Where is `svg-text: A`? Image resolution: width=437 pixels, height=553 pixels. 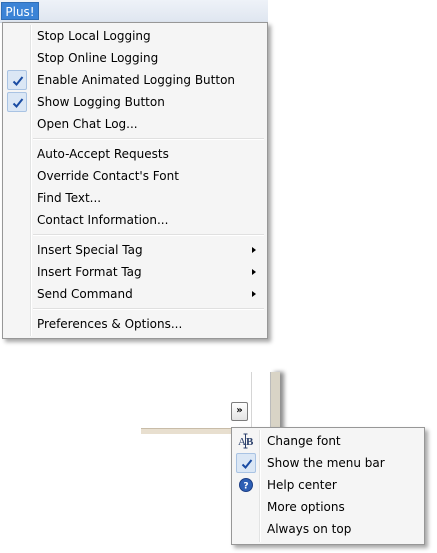 svg-text: A is located at coordinates (242, 442).